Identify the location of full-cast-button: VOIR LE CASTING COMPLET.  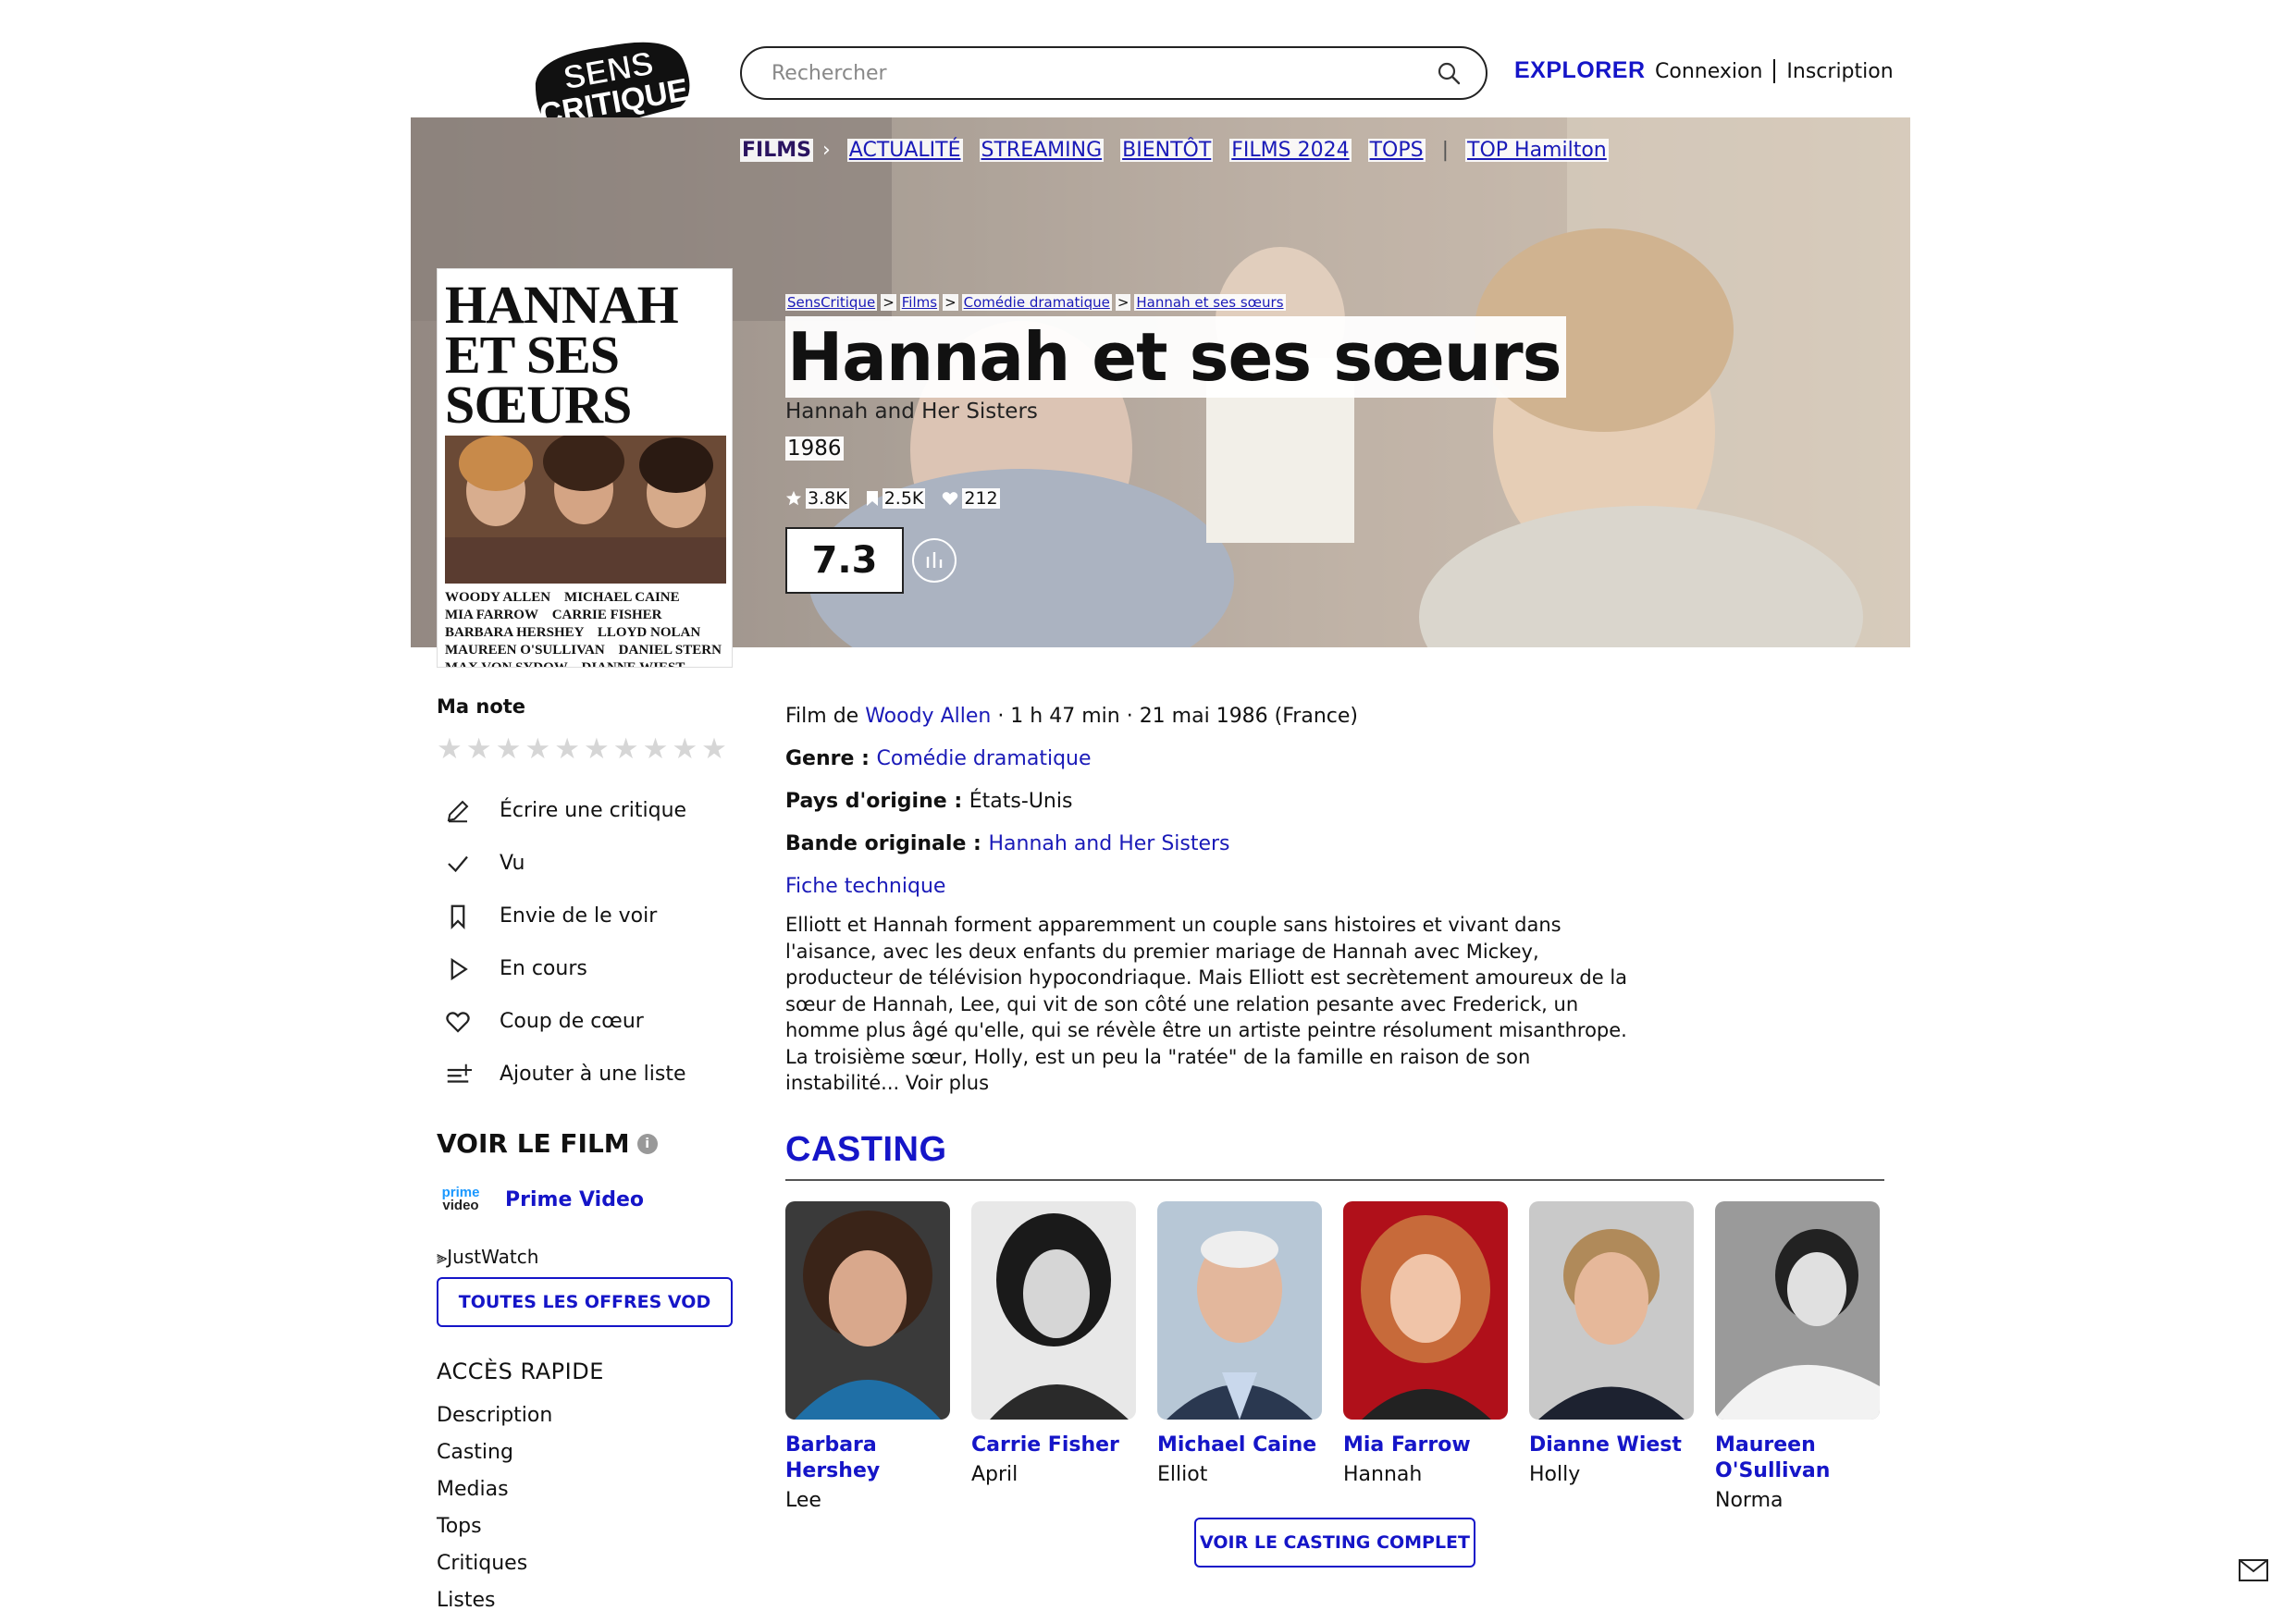
(1334, 1543).